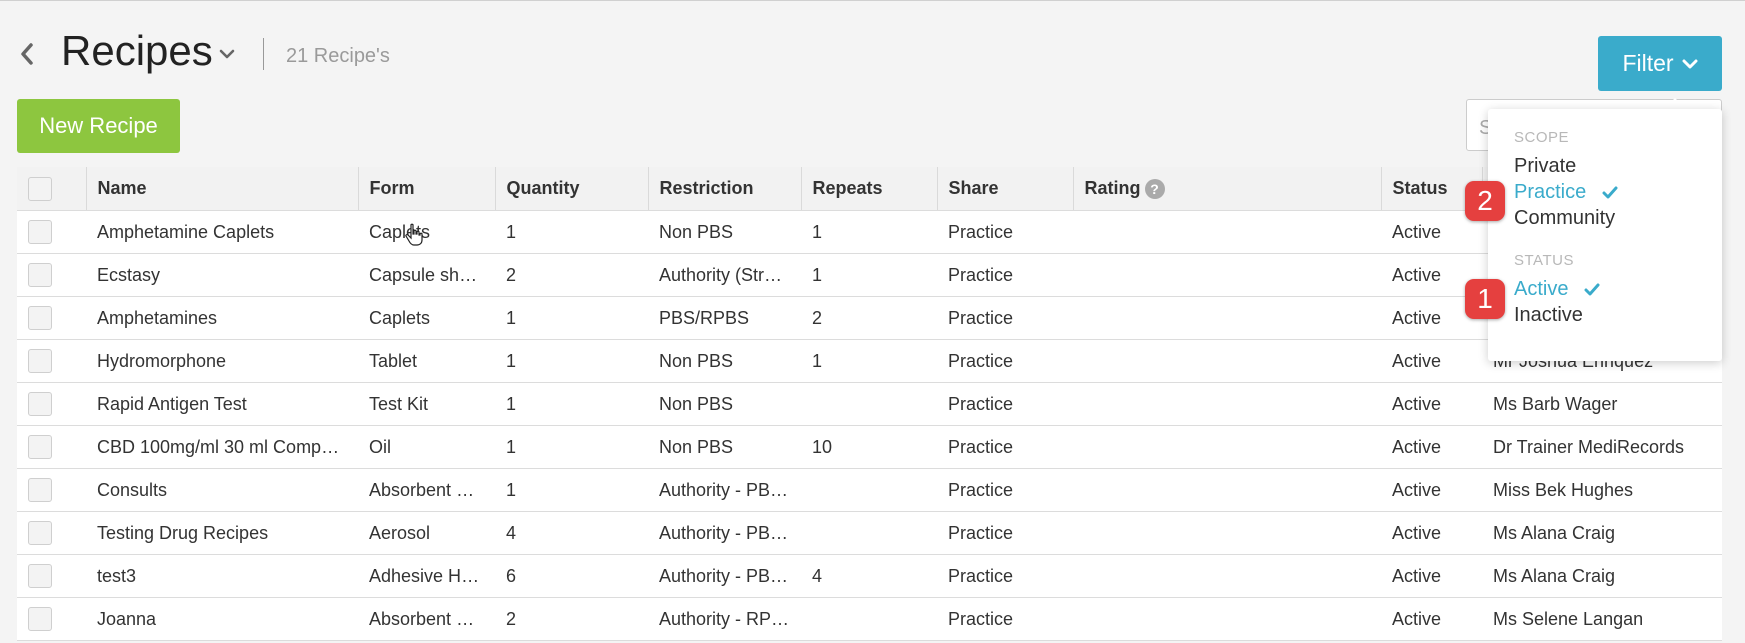 The height and width of the screenshot is (643, 1745). Describe the element at coordinates (1602, 490) in the screenshot. I see `cell-created-by: Miss Bek Hughes` at that location.